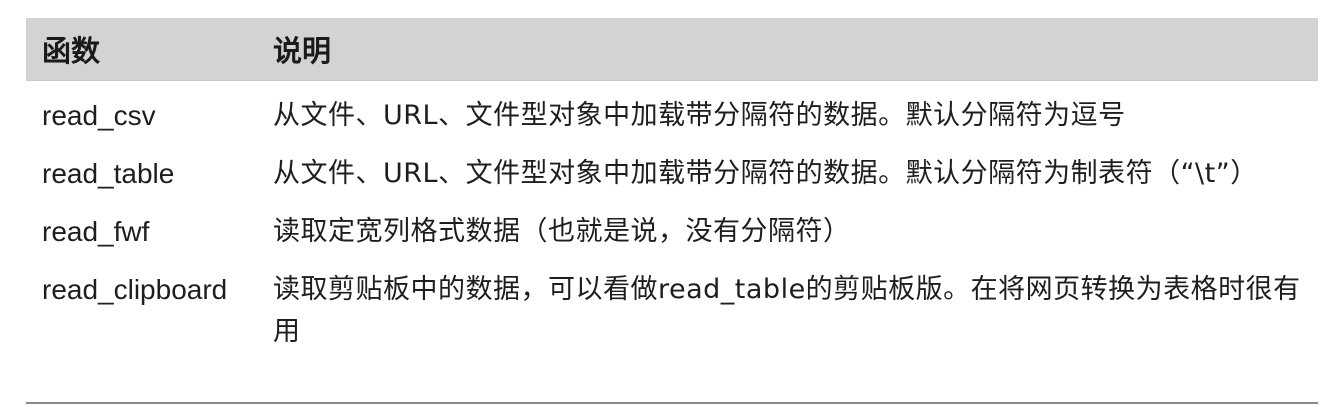 The image size is (1323, 413). Describe the element at coordinates (71, 51) in the screenshot. I see `header-function: 函数` at that location.